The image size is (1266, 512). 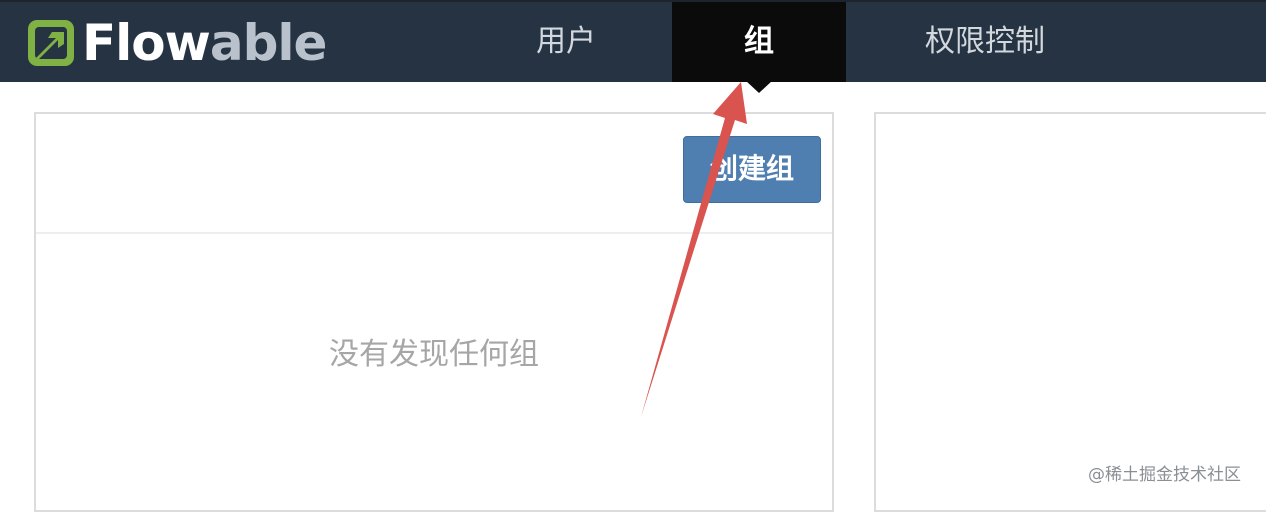 I want to click on flowable-logo: Flowable, so click(x=176, y=43).